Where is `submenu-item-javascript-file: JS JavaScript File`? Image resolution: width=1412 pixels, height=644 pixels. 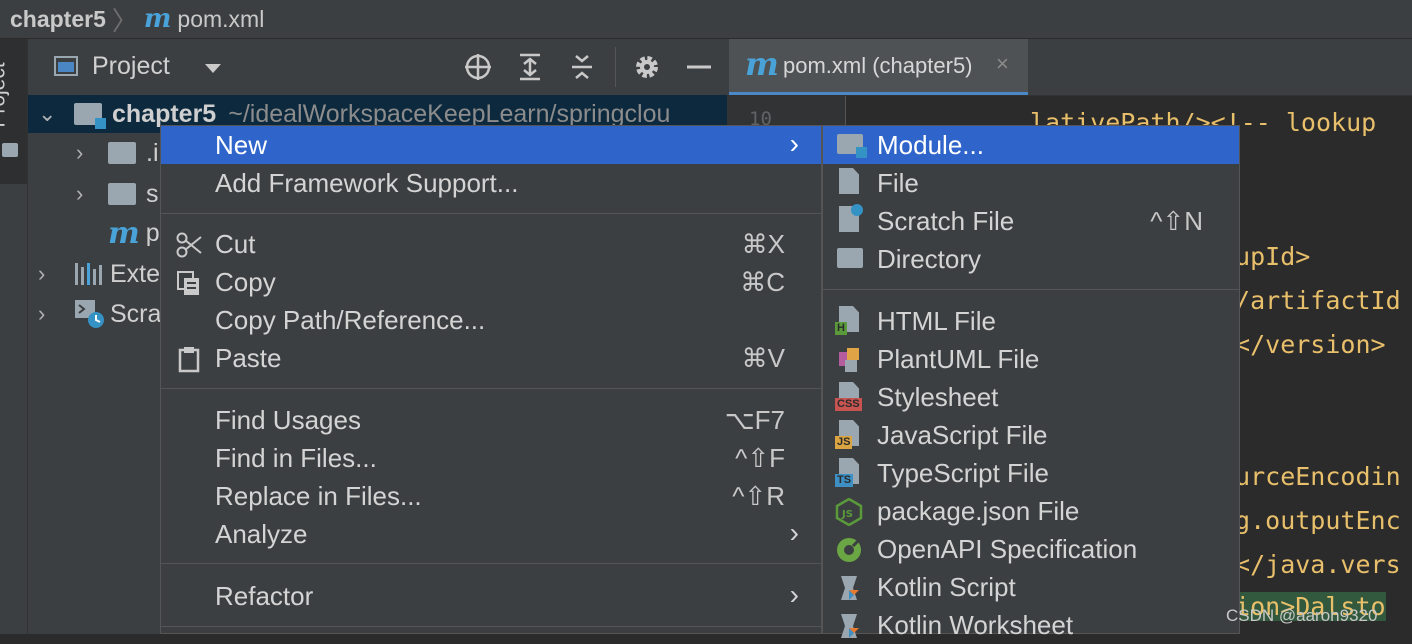 submenu-item-javascript-file: JS JavaScript File is located at coordinates (1031, 435).